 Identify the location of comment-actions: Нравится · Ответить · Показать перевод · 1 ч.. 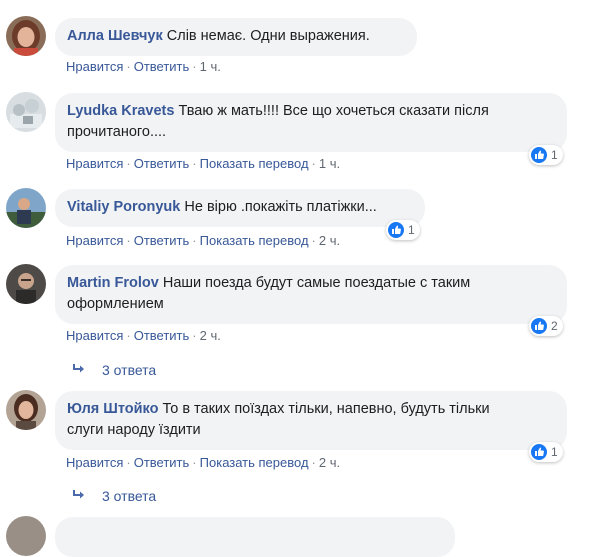
(203, 163).